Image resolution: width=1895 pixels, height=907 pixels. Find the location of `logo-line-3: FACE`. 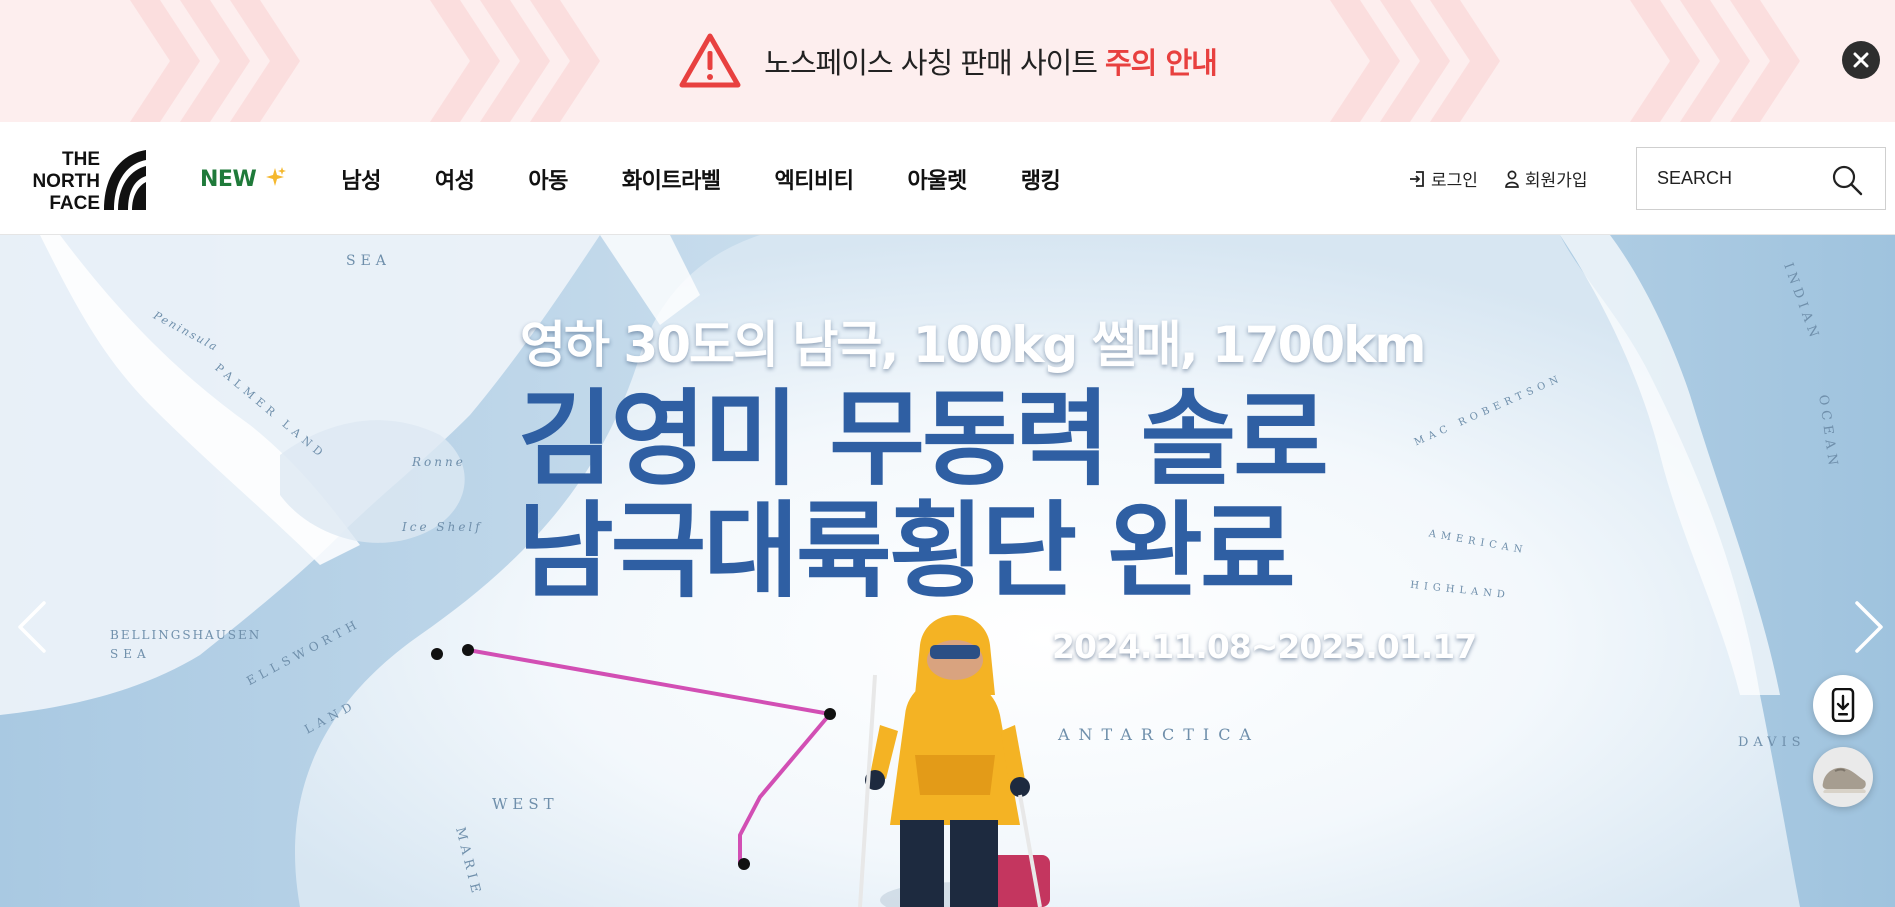

logo-line-3: FACE is located at coordinates (74, 202).